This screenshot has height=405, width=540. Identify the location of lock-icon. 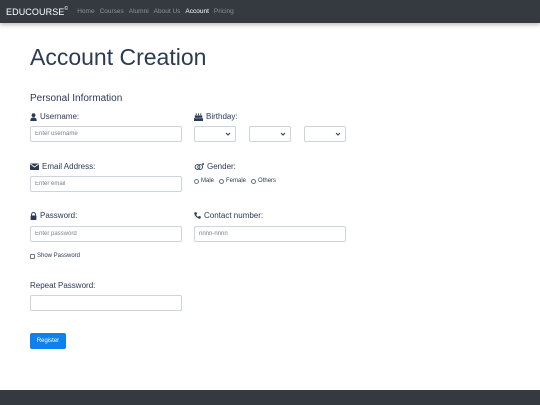
(33, 215).